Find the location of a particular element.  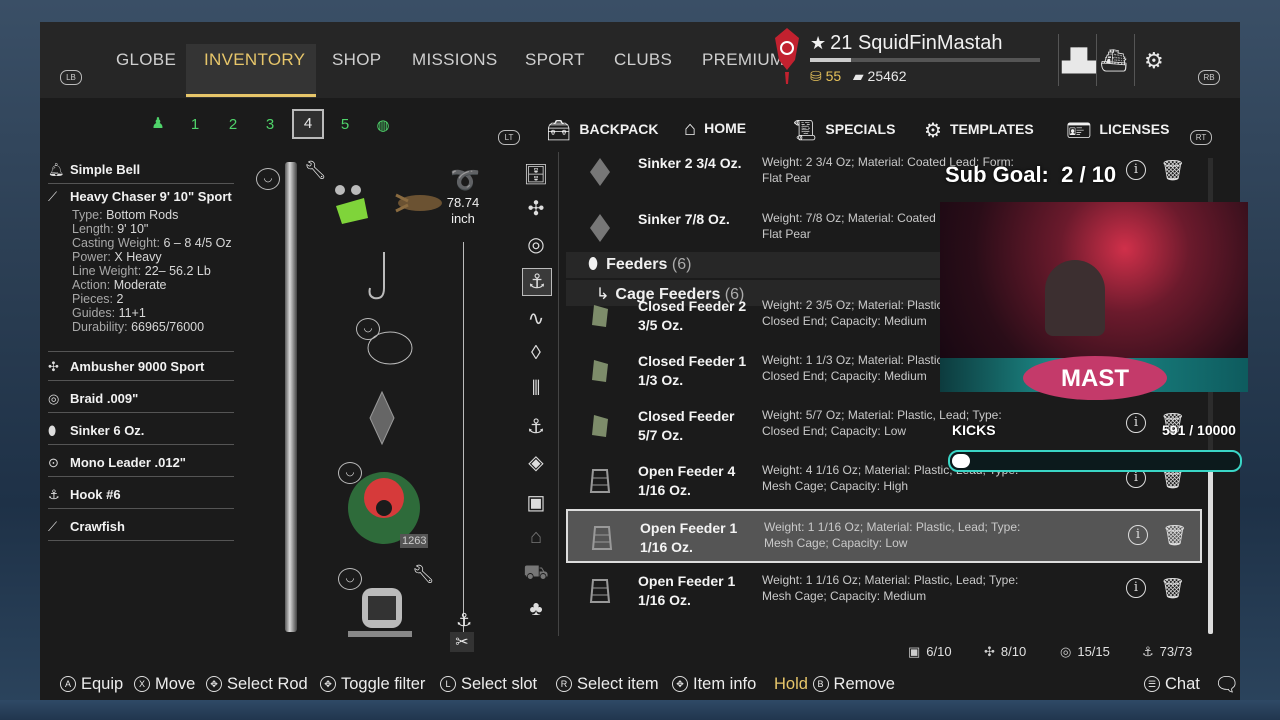

item-name: Sinker 7/8 Oz. is located at coordinates (684, 219).